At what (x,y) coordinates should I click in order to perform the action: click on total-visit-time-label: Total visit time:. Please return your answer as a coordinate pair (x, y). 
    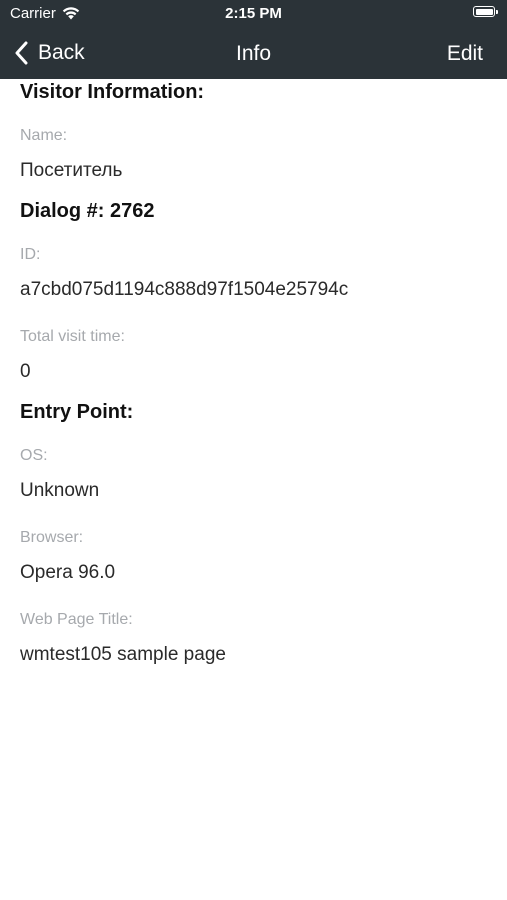
    Looking at the image, I should click on (72, 336).